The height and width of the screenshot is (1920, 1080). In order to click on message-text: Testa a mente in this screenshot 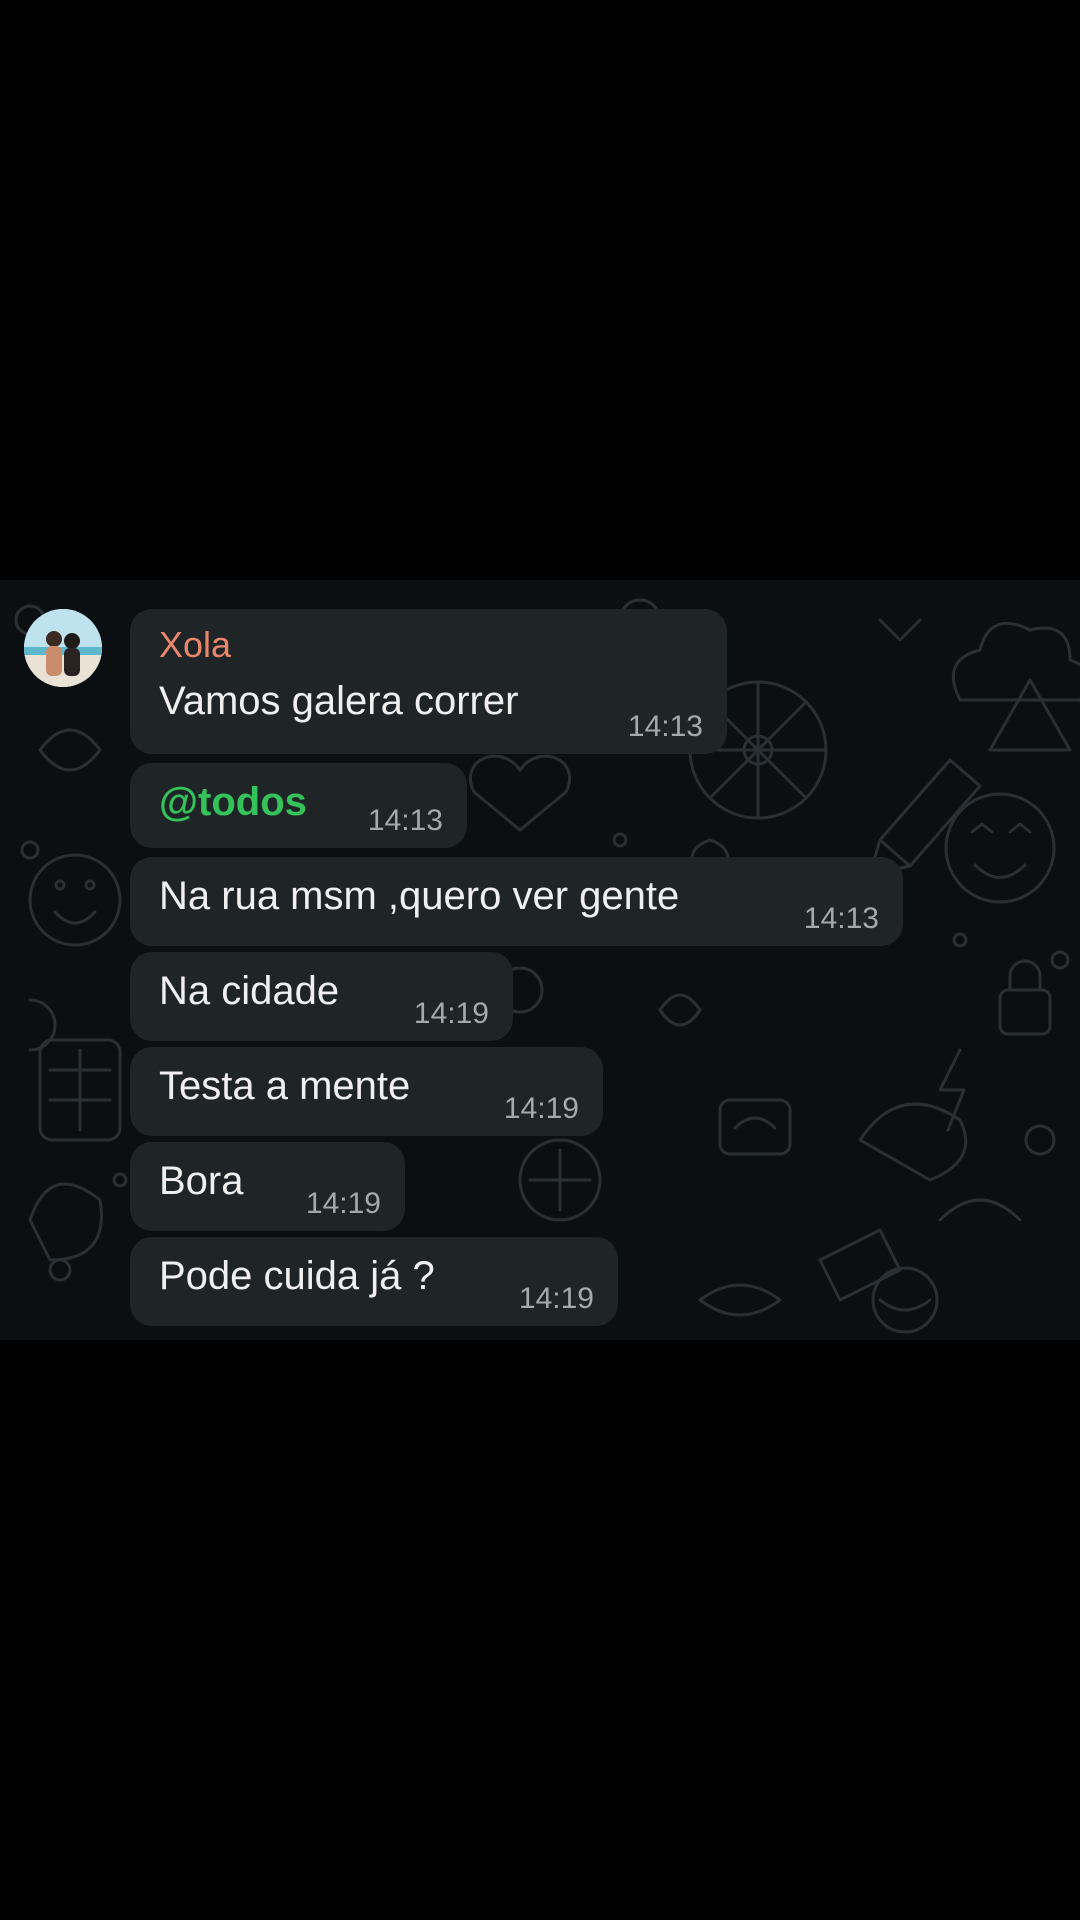, I will do `click(285, 1086)`.